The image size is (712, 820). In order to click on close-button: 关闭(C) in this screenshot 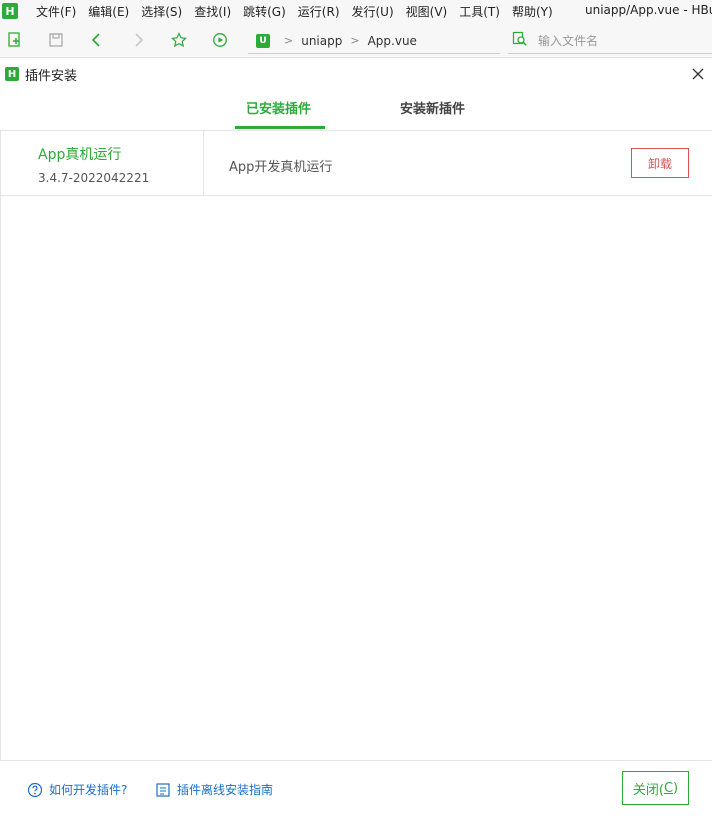, I will do `click(655, 788)`.